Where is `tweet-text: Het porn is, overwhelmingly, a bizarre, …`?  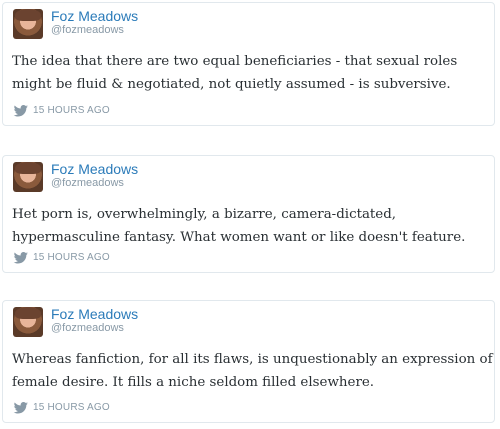 tweet-text: Het porn is, overwhelmingly, a bizarre, … is located at coordinates (239, 226).